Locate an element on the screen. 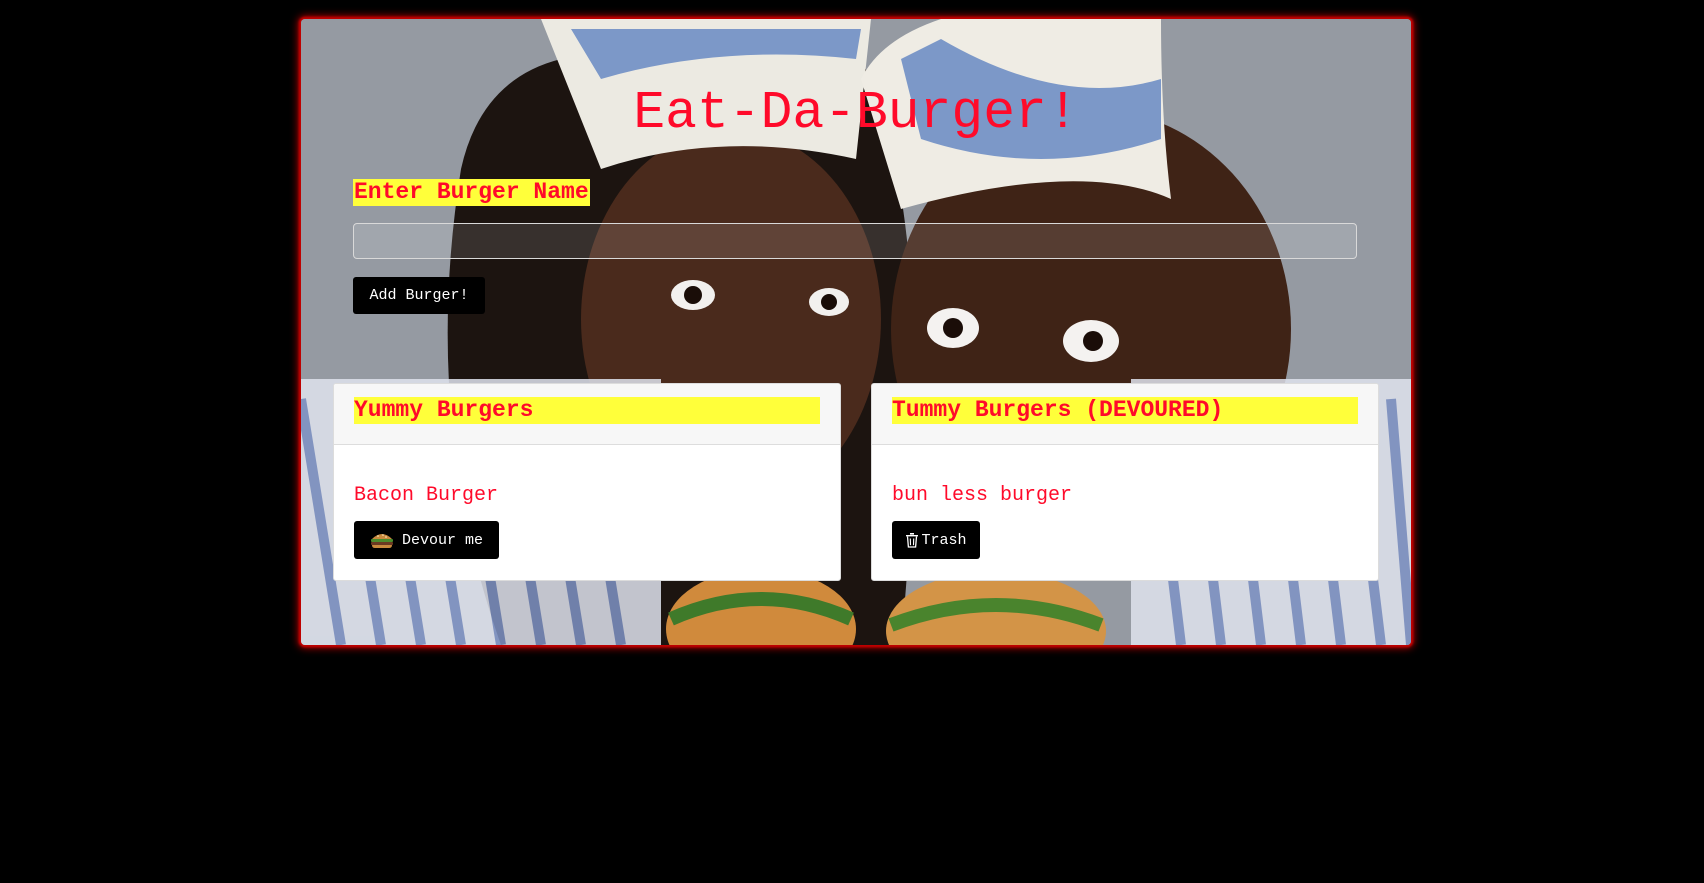  trash-button: Trash is located at coordinates (936, 540).